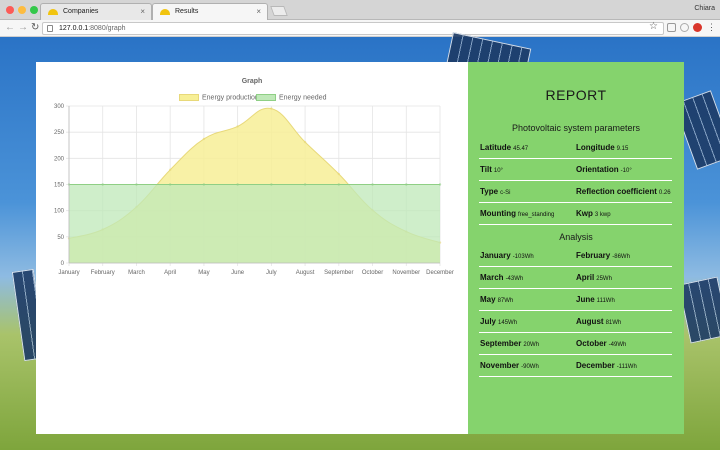 This screenshot has height=450, width=720. Describe the element at coordinates (514, 279) in the screenshot. I see `analysis-value: -43Wh` at that location.